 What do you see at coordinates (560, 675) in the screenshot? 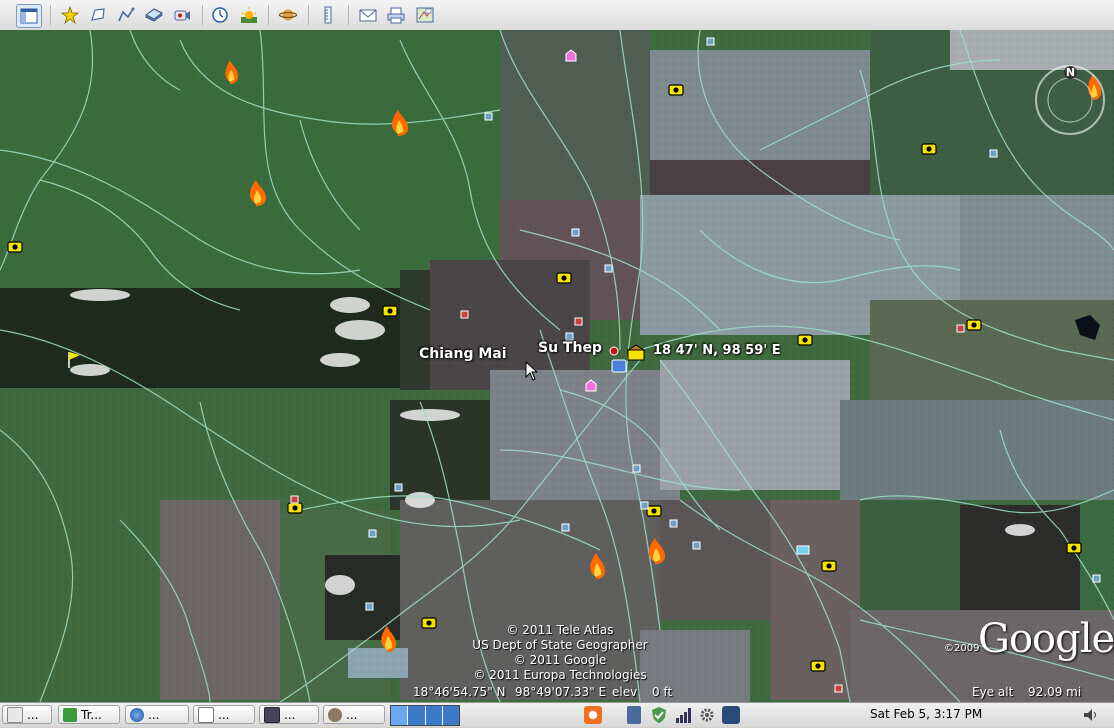
I see `attribution-line: © 2011 Europa Technologies` at bounding box center [560, 675].